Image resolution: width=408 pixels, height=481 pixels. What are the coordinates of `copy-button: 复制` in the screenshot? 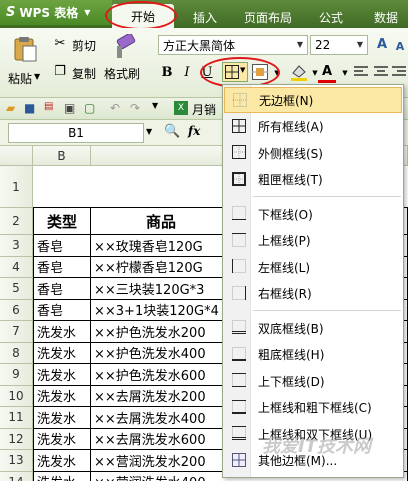 It's located at (84, 73).